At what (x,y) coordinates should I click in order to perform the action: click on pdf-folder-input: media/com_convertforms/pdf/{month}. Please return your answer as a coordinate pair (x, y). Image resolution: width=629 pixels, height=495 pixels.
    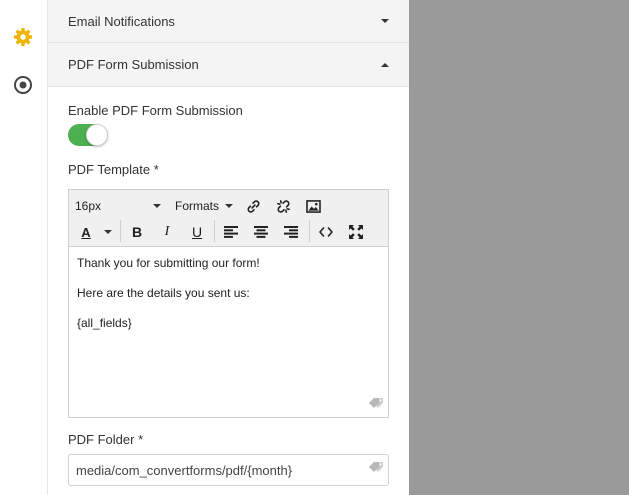
    Looking at the image, I should click on (228, 470).